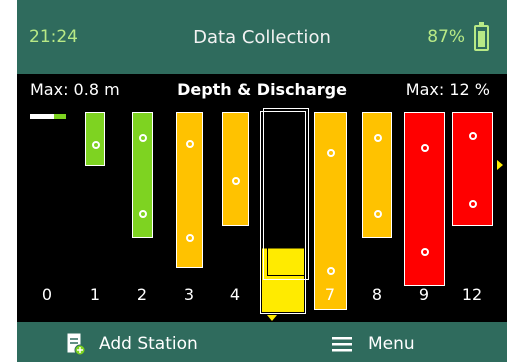  What do you see at coordinates (472, 294) in the screenshot?
I see `station-label-12: 12` at bounding box center [472, 294].